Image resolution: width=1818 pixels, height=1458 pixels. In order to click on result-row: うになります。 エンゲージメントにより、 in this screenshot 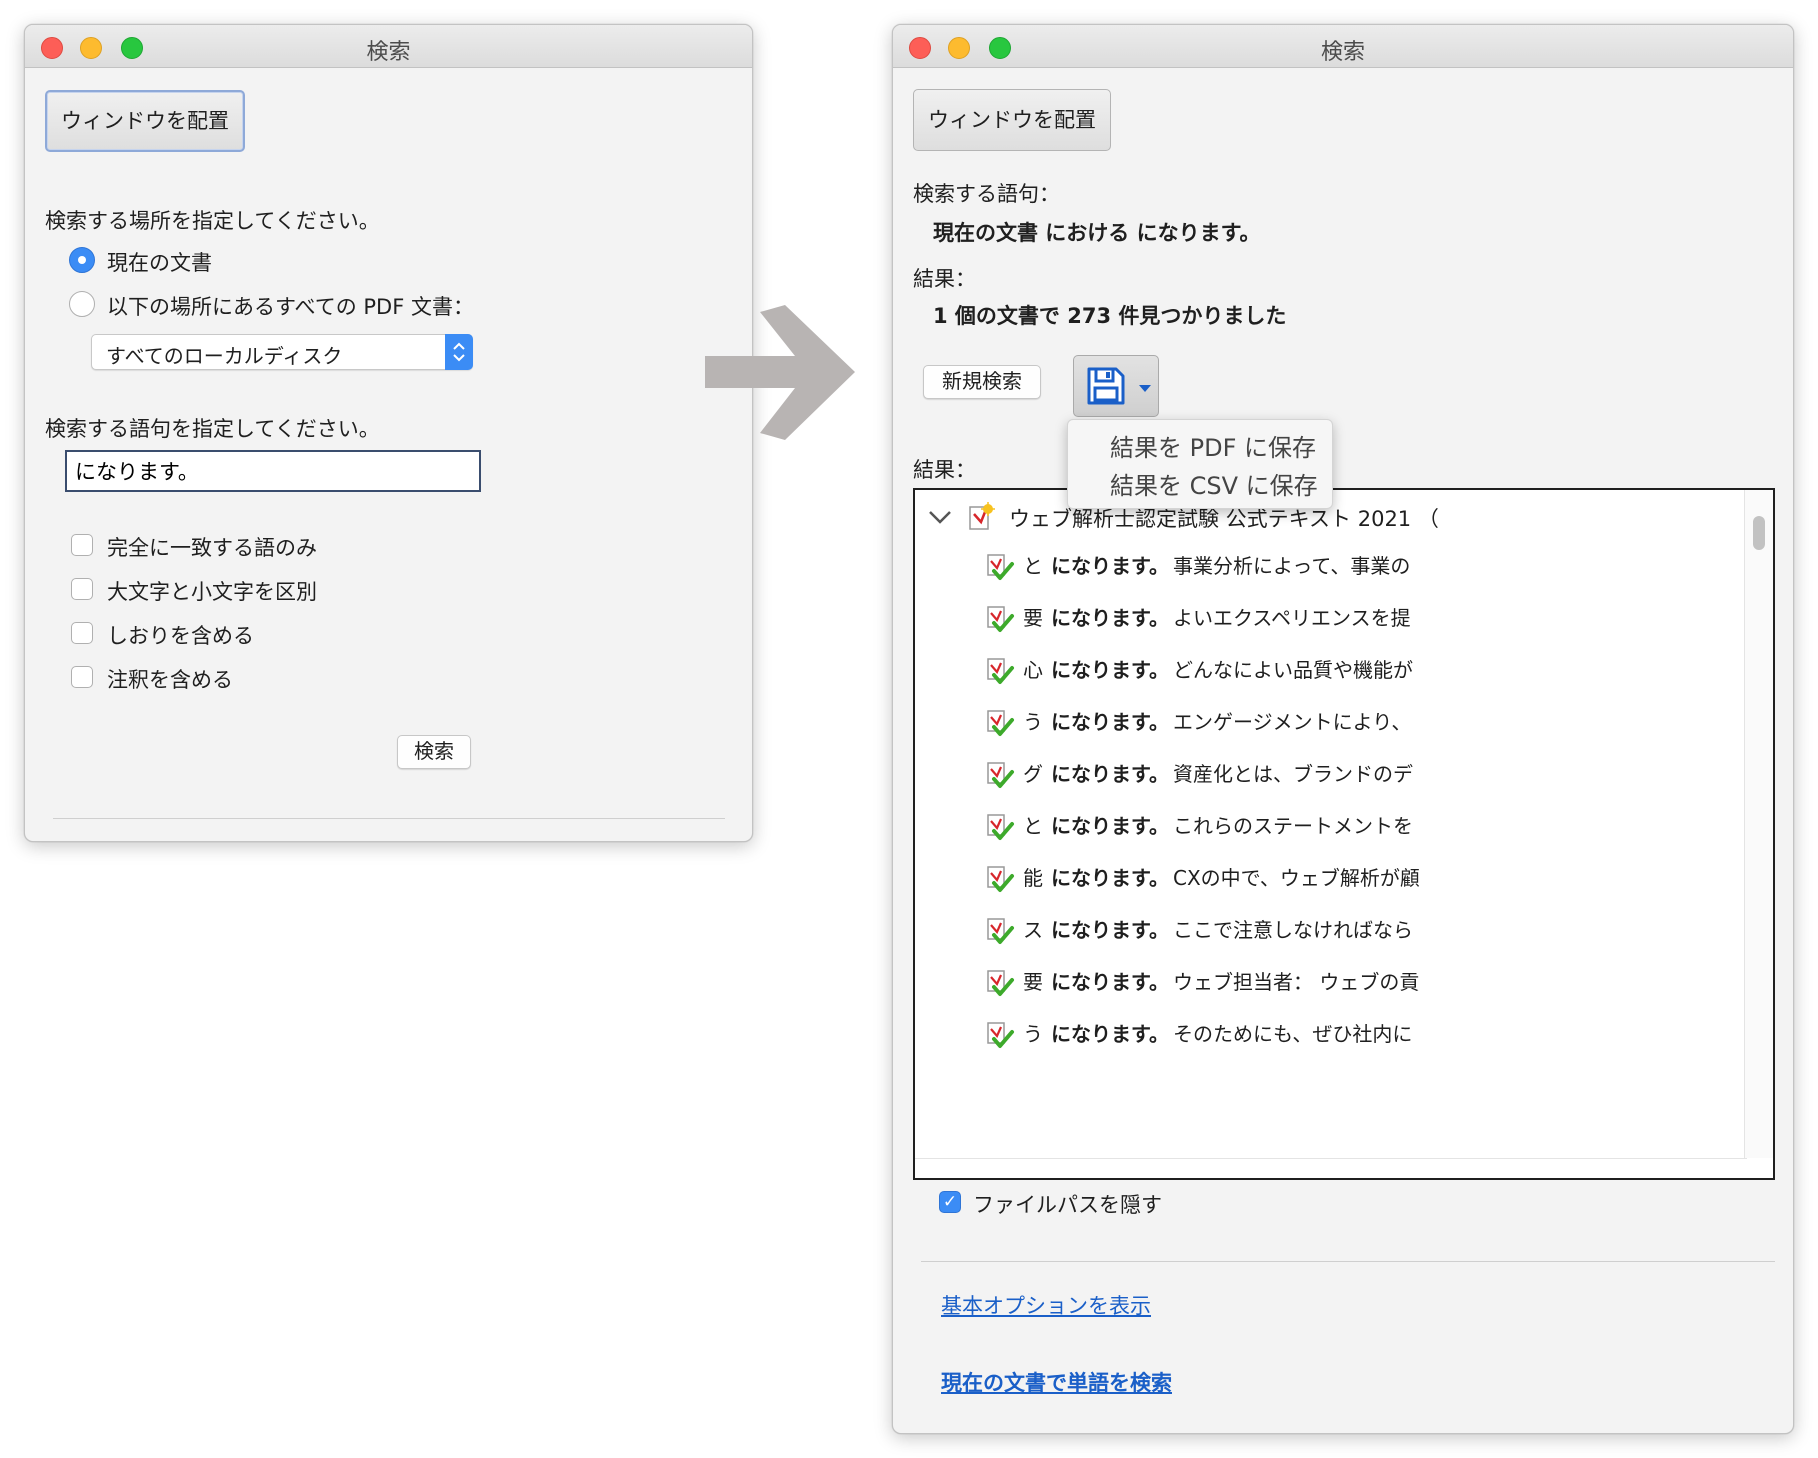, I will do `click(1325, 724)`.